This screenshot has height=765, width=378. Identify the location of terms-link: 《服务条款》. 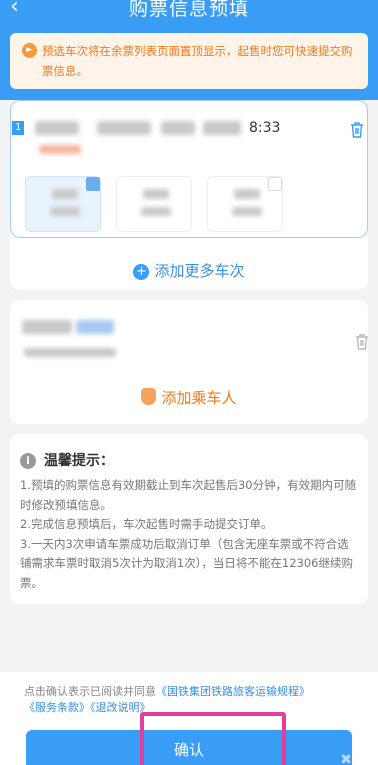
(57, 707).